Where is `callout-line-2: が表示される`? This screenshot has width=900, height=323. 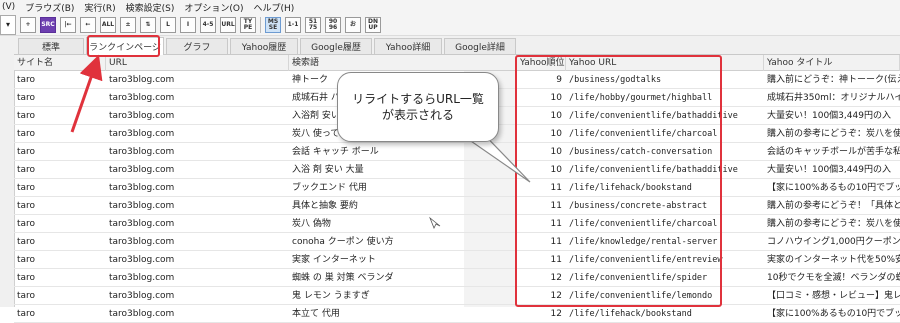
callout-line-2: が表示される is located at coordinates (417, 115).